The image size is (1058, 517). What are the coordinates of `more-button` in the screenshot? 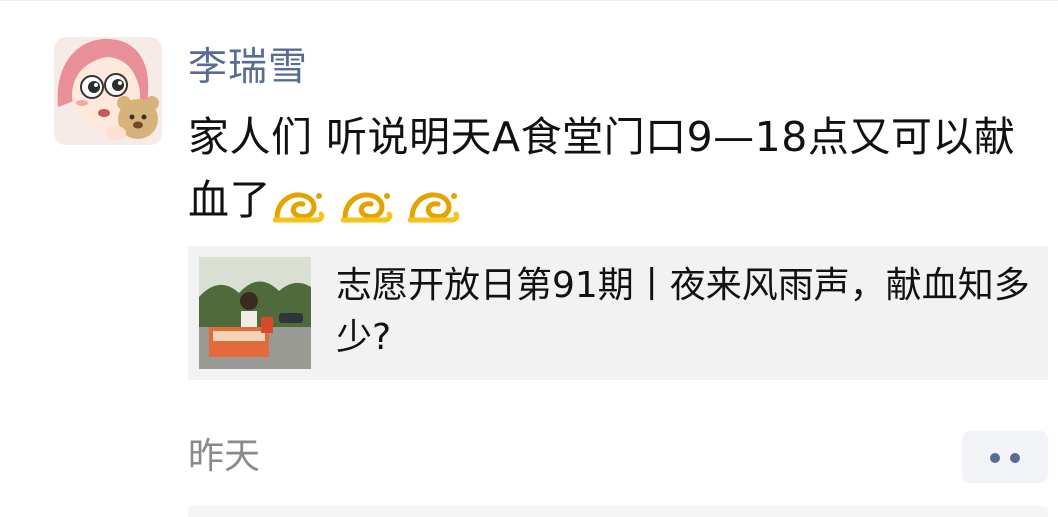 It's located at (1005, 457).